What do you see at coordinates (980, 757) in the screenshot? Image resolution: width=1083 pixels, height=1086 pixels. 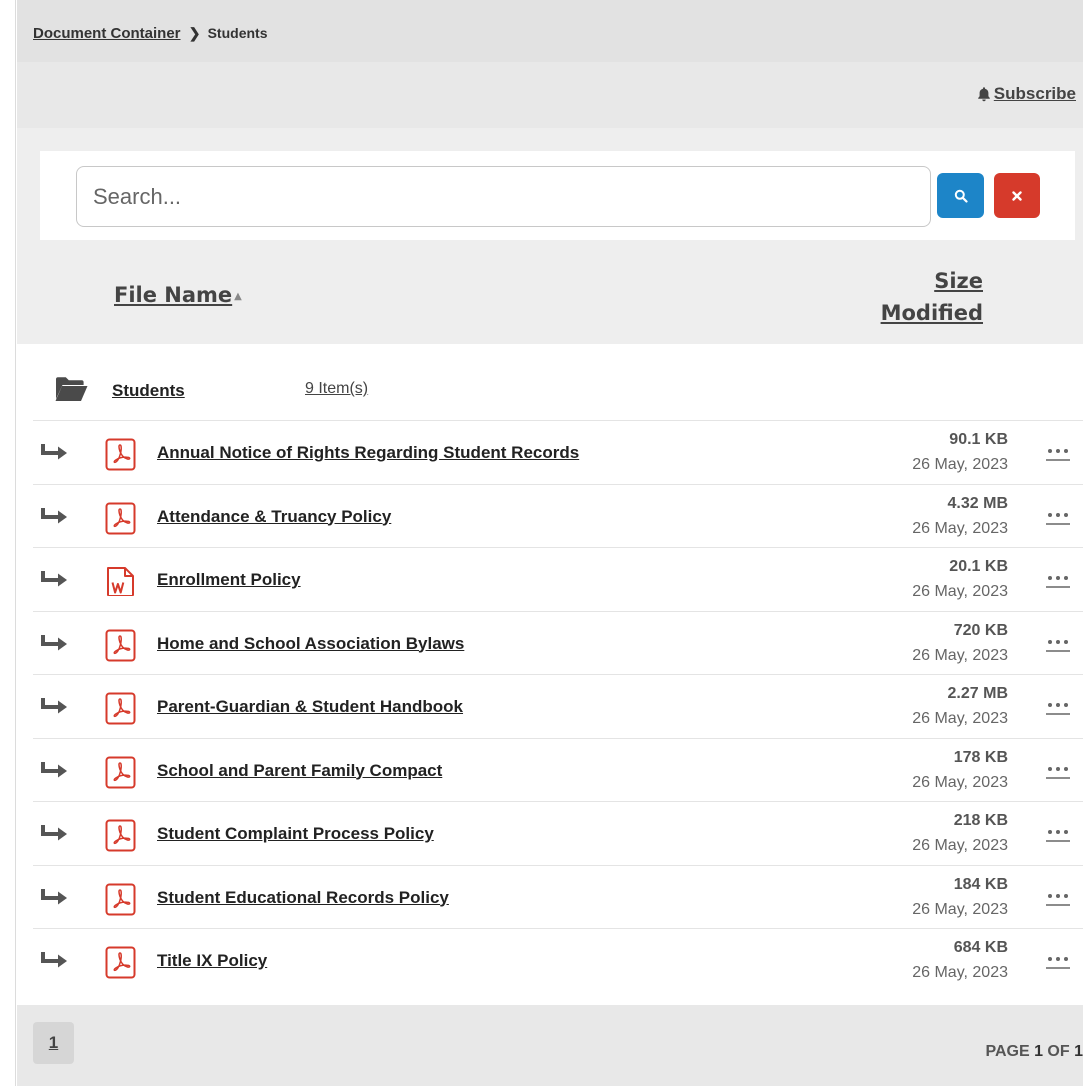 I see `file-size: 178 KB` at bounding box center [980, 757].